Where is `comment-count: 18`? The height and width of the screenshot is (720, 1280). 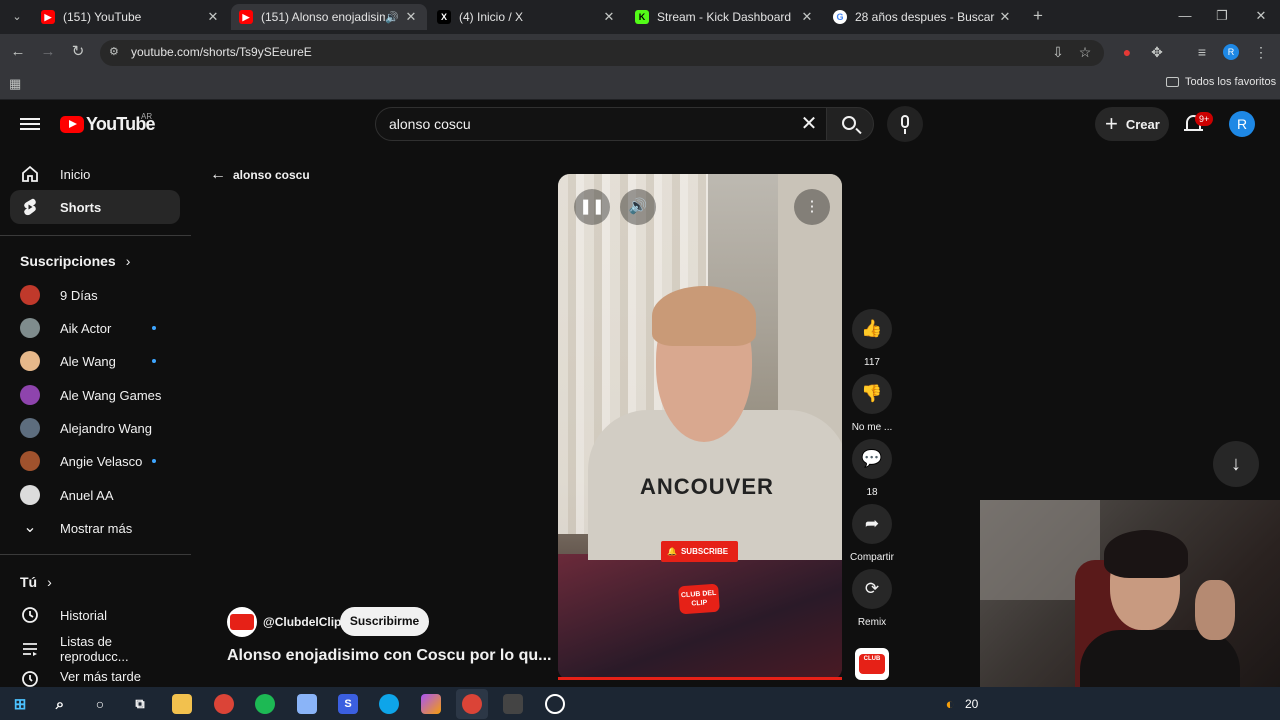 comment-count: 18 is located at coordinates (872, 492).